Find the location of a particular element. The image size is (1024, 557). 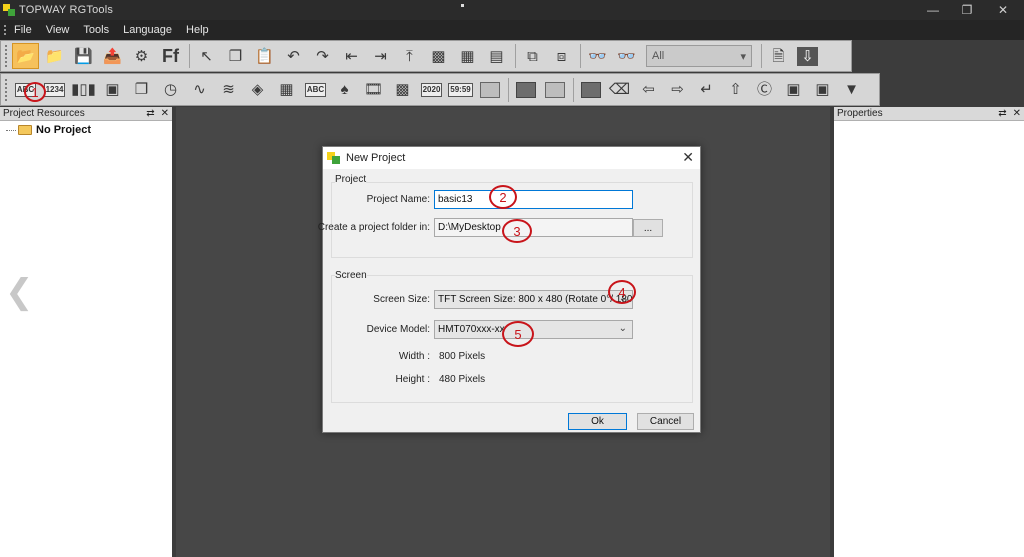

align-top-icon: ⤒ is located at coordinates (409, 56).